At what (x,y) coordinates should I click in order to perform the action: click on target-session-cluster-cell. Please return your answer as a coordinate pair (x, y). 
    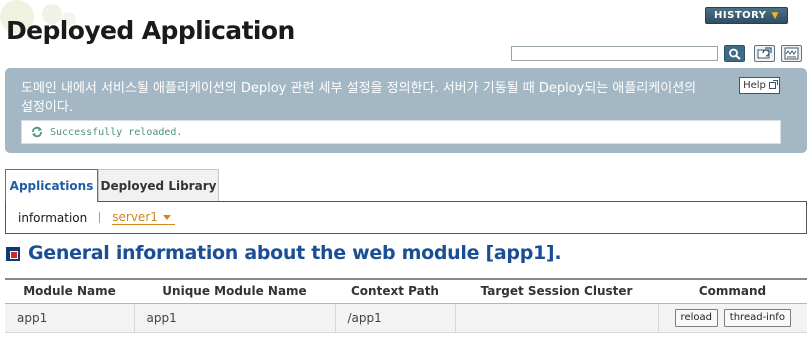
    Looking at the image, I should click on (557, 318).